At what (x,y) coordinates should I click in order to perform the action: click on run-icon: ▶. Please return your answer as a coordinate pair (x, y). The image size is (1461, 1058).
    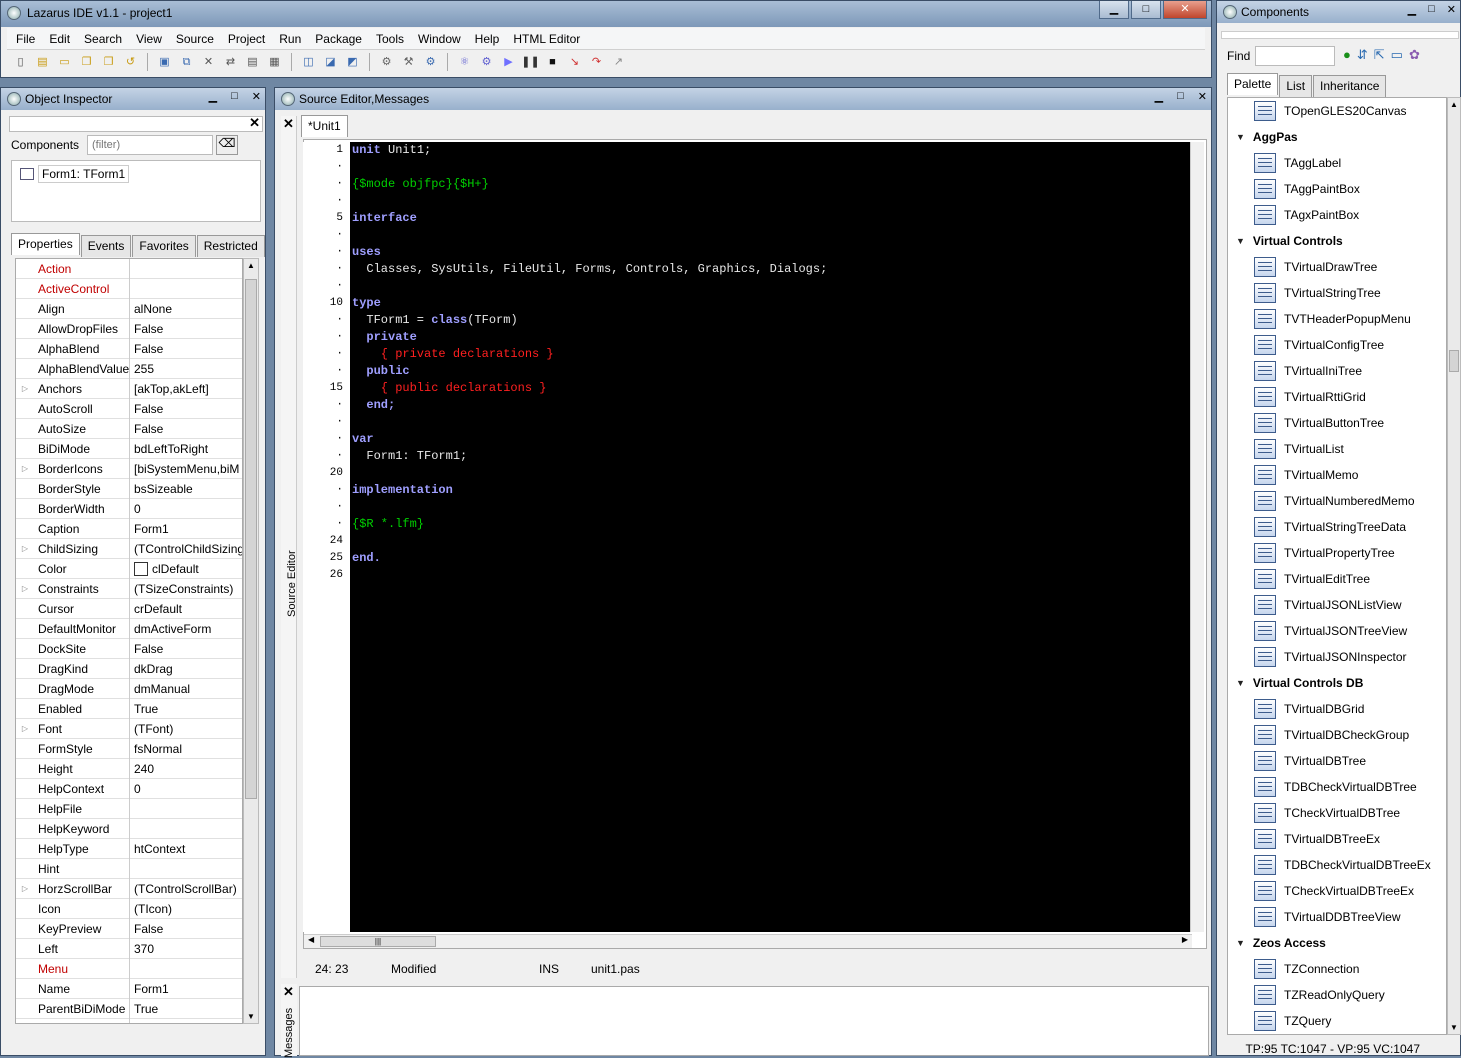
    Looking at the image, I should click on (508, 62).